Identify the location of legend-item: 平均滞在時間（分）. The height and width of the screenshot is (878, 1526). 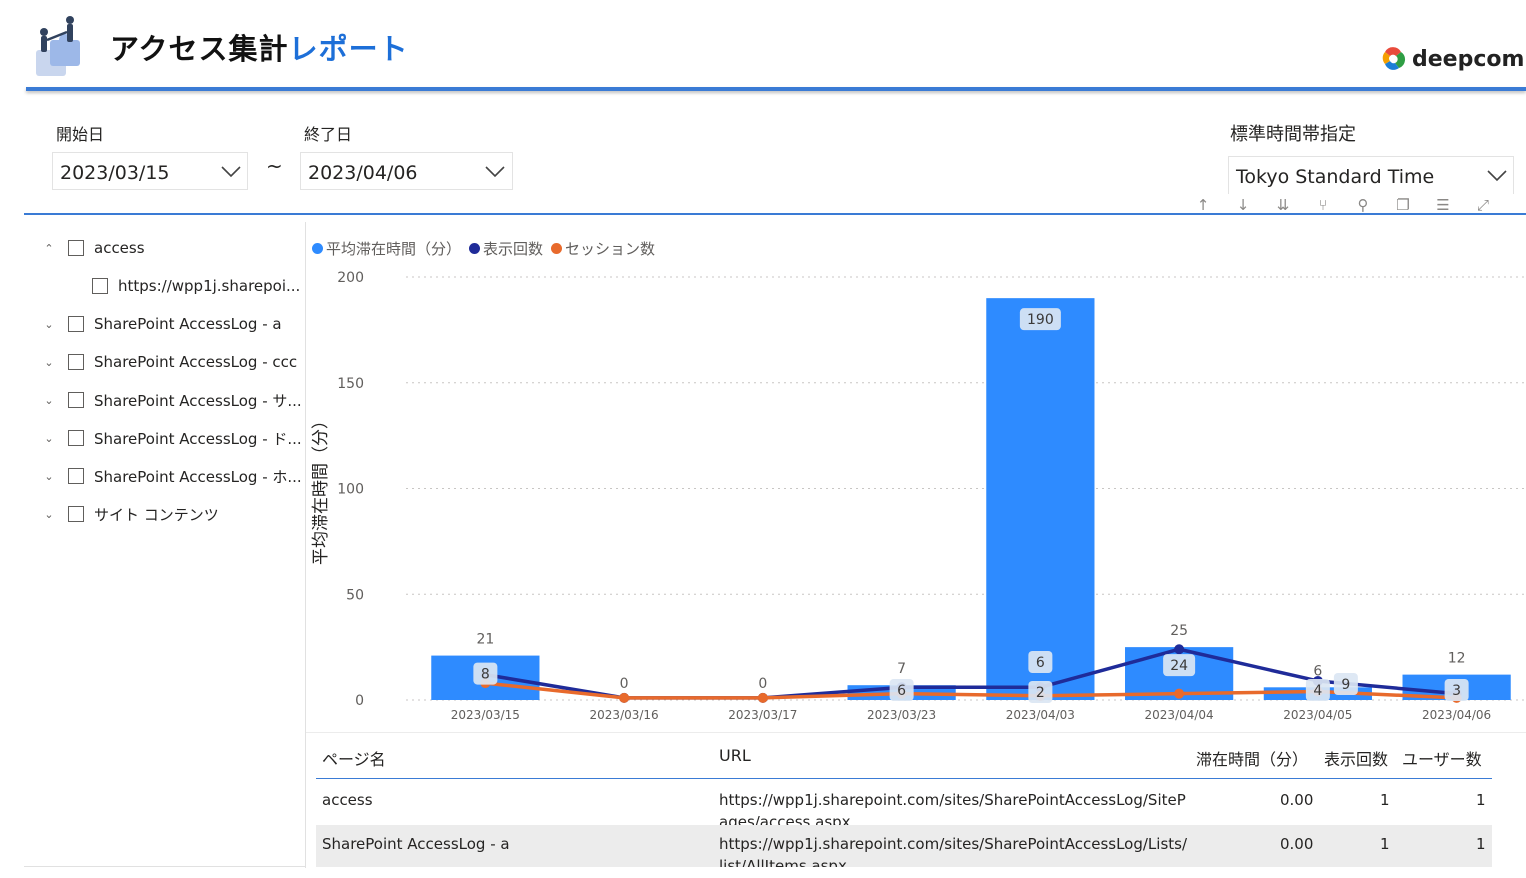
(386, 248).